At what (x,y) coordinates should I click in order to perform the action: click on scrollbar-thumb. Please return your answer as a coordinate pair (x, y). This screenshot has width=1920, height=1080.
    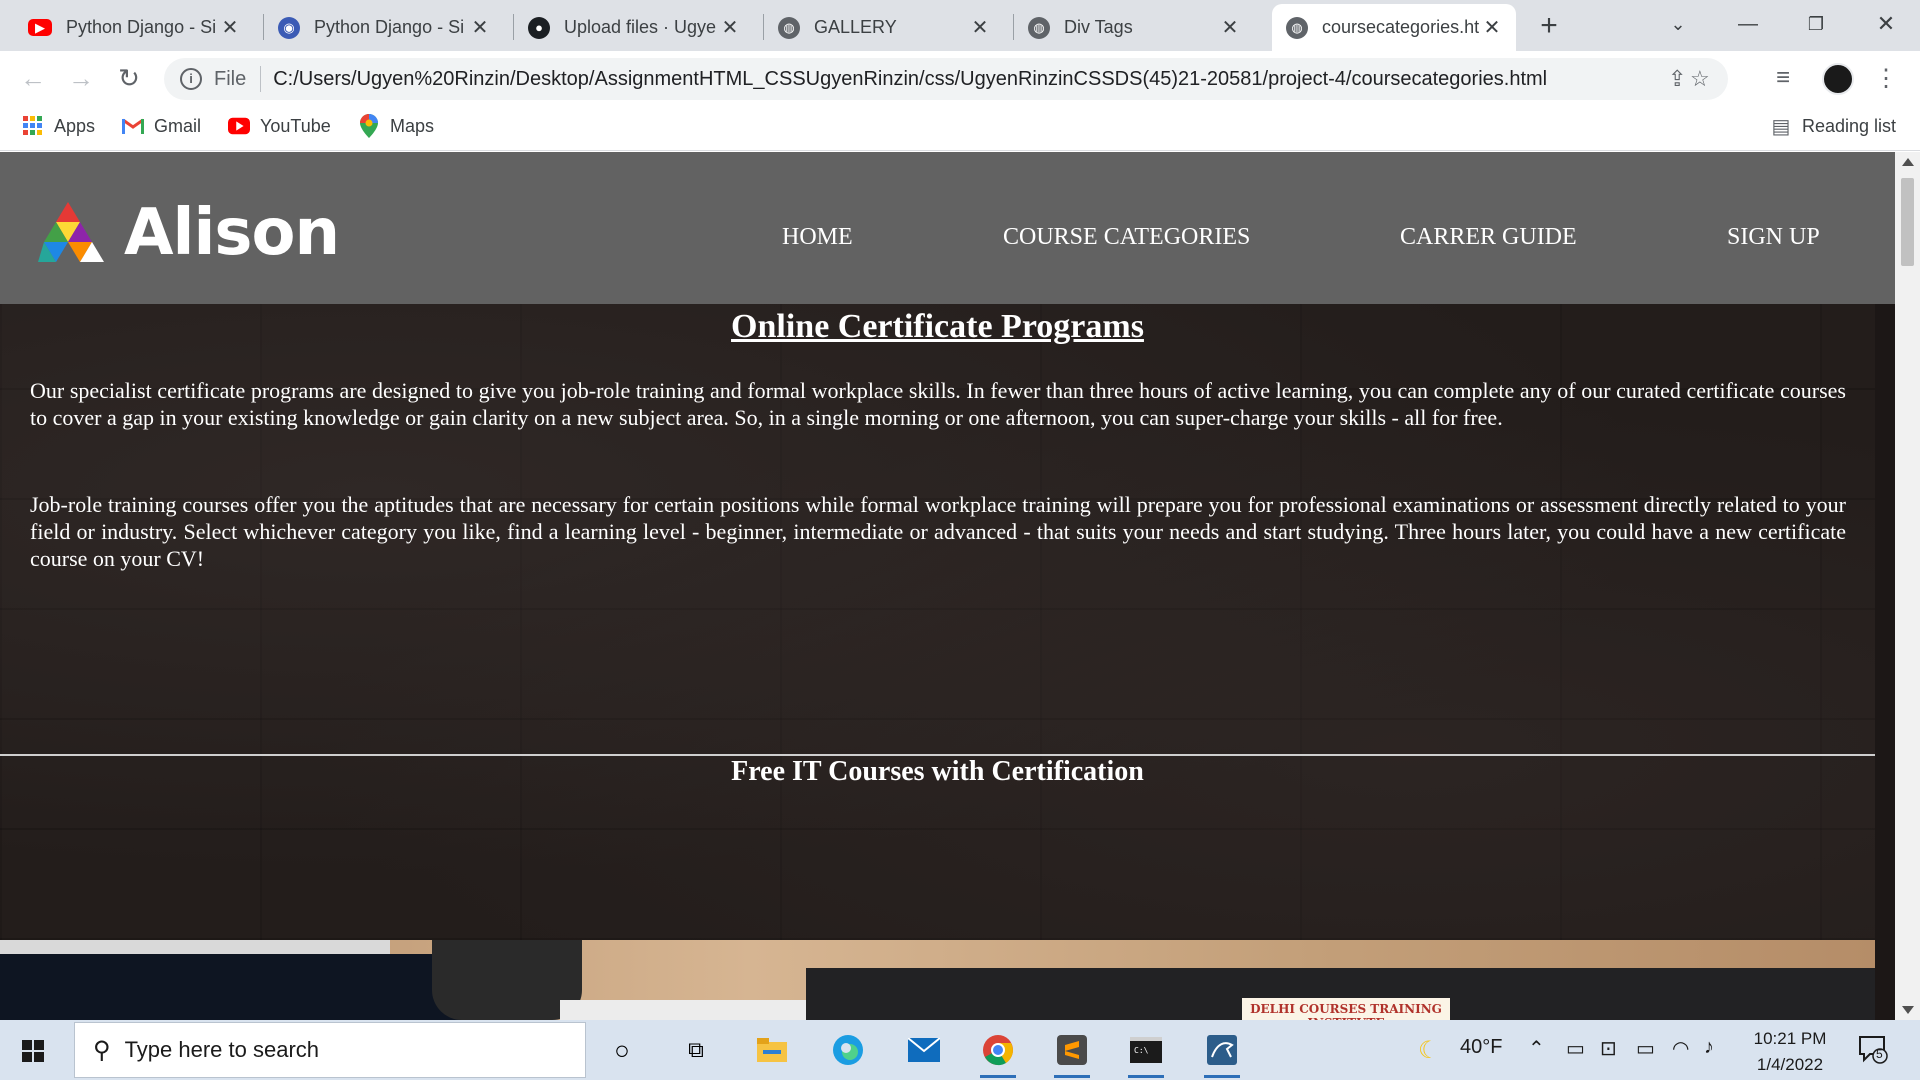
    Looking at the image, I should click on (1907, 222).